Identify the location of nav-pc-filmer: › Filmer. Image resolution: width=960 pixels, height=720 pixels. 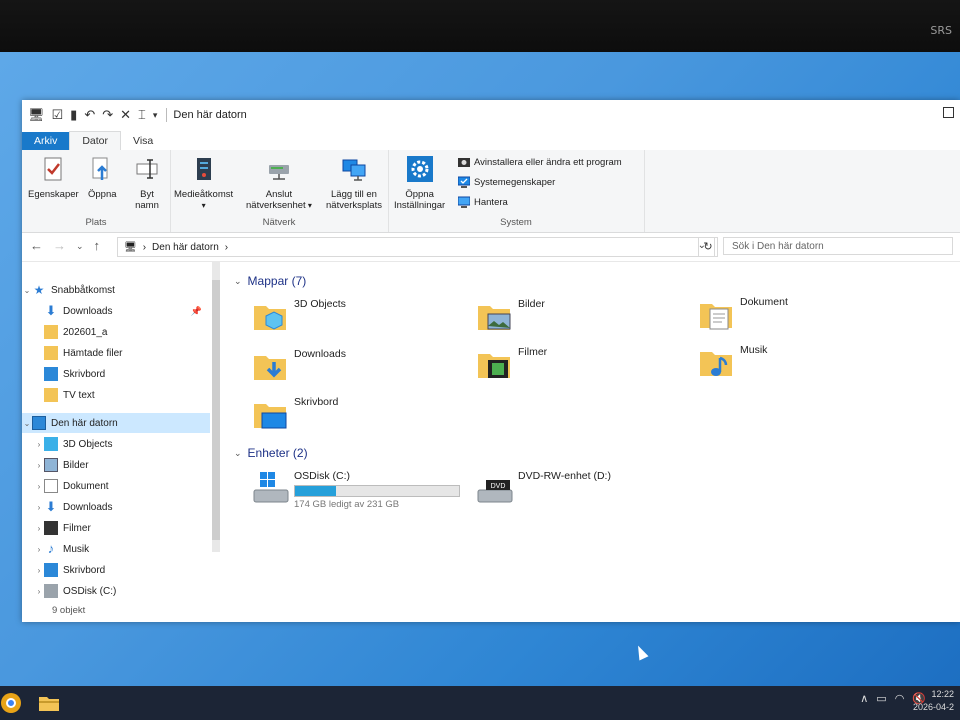
(116, 528).